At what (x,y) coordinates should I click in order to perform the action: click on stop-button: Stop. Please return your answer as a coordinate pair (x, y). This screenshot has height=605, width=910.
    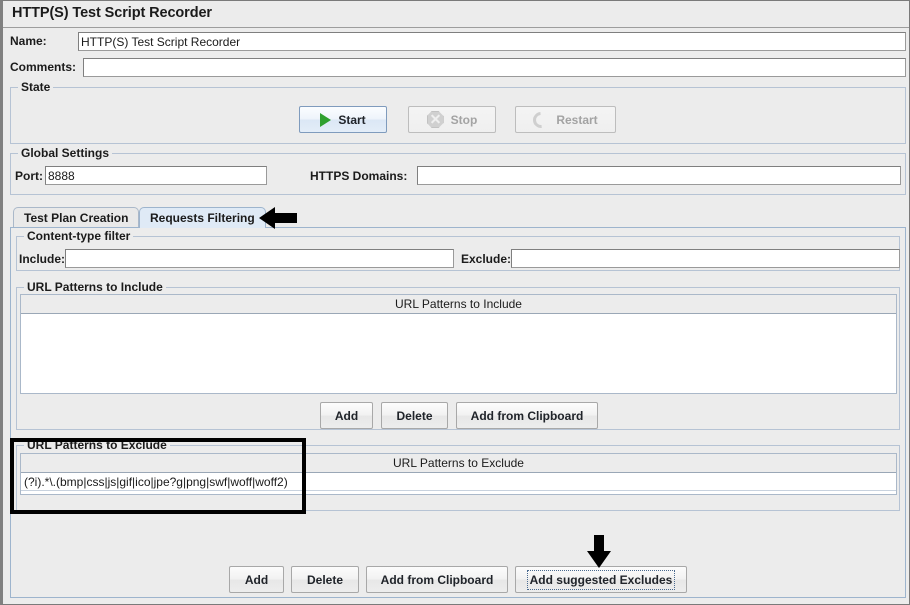
    Looking at the image, I should click on (452, 119).